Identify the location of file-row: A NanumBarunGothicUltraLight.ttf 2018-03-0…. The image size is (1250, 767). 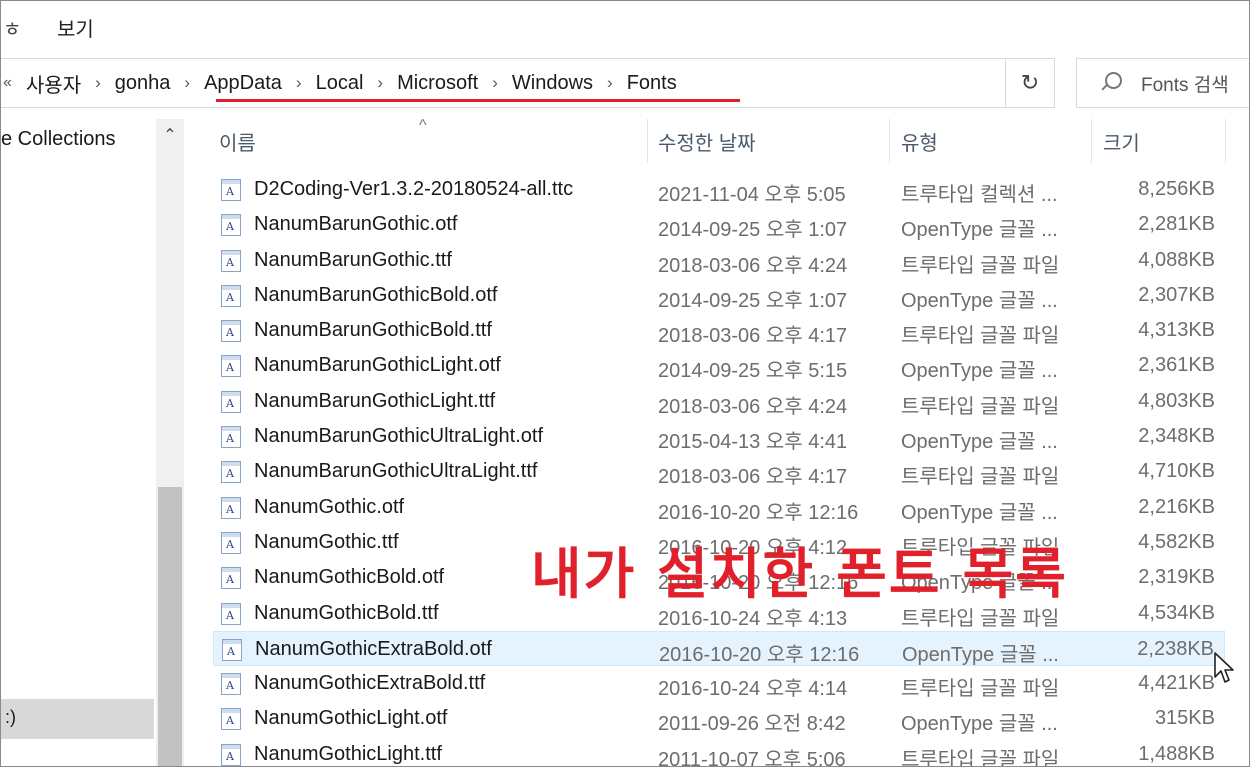
(719, 471).